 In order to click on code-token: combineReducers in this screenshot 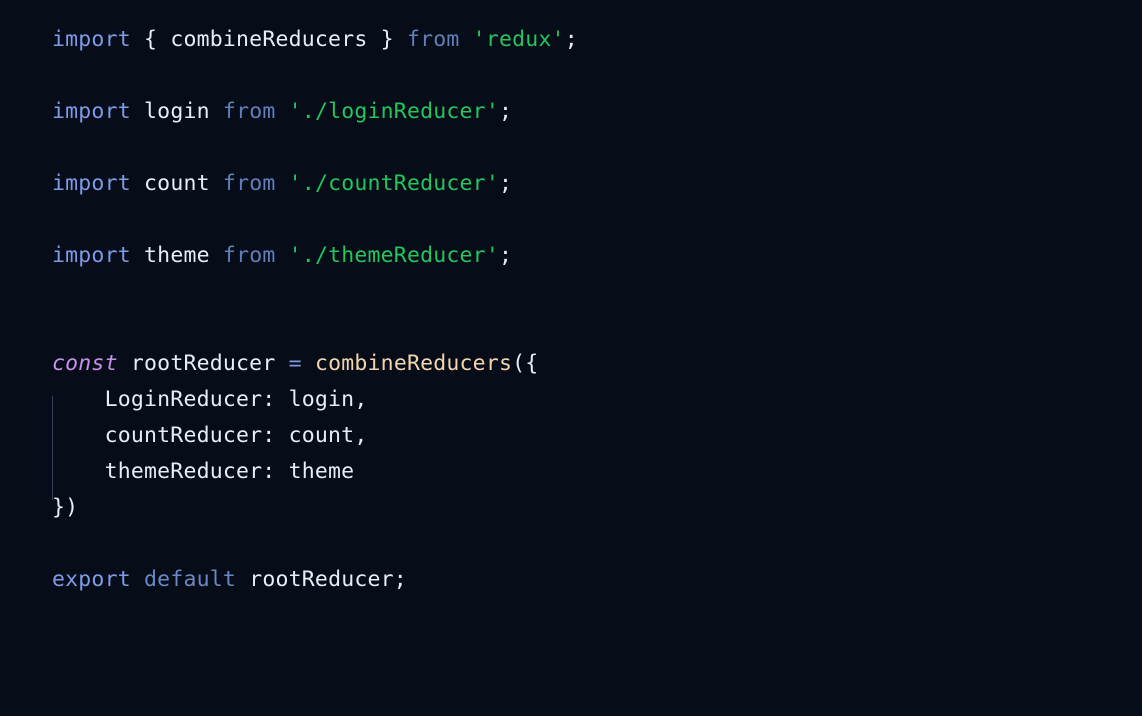, I will do `click(413, 363)`.